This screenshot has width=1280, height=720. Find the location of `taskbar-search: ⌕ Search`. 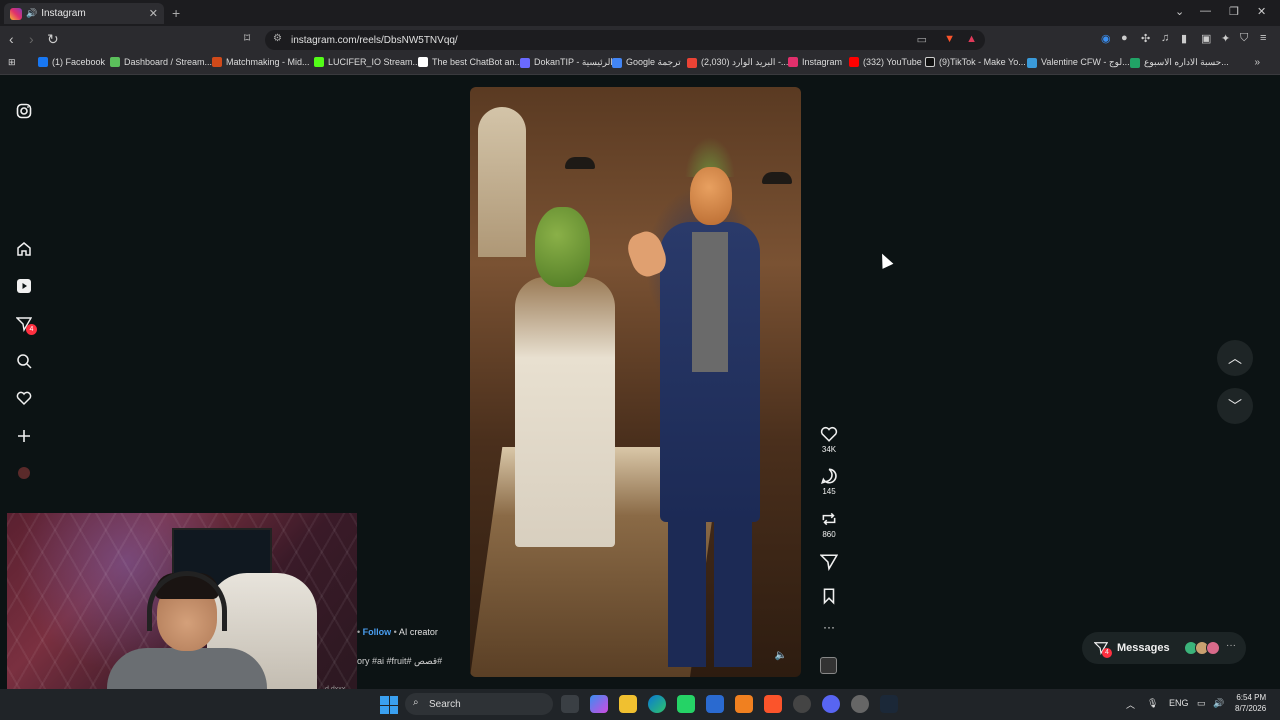

taskbar-search: ⌕ Search is located at coordinates (479, 704).